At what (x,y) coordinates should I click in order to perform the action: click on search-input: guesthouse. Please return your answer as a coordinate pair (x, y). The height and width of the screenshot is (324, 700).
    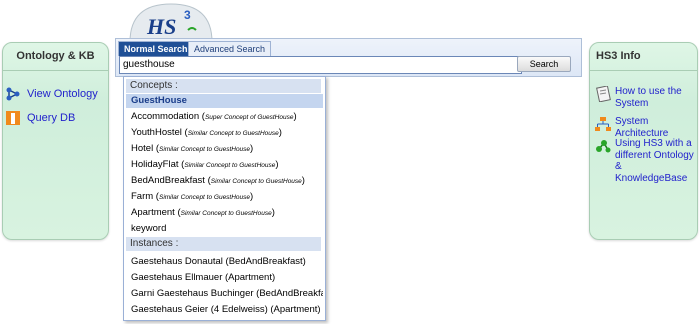
    Looking at the image, I should click on (320, 65).